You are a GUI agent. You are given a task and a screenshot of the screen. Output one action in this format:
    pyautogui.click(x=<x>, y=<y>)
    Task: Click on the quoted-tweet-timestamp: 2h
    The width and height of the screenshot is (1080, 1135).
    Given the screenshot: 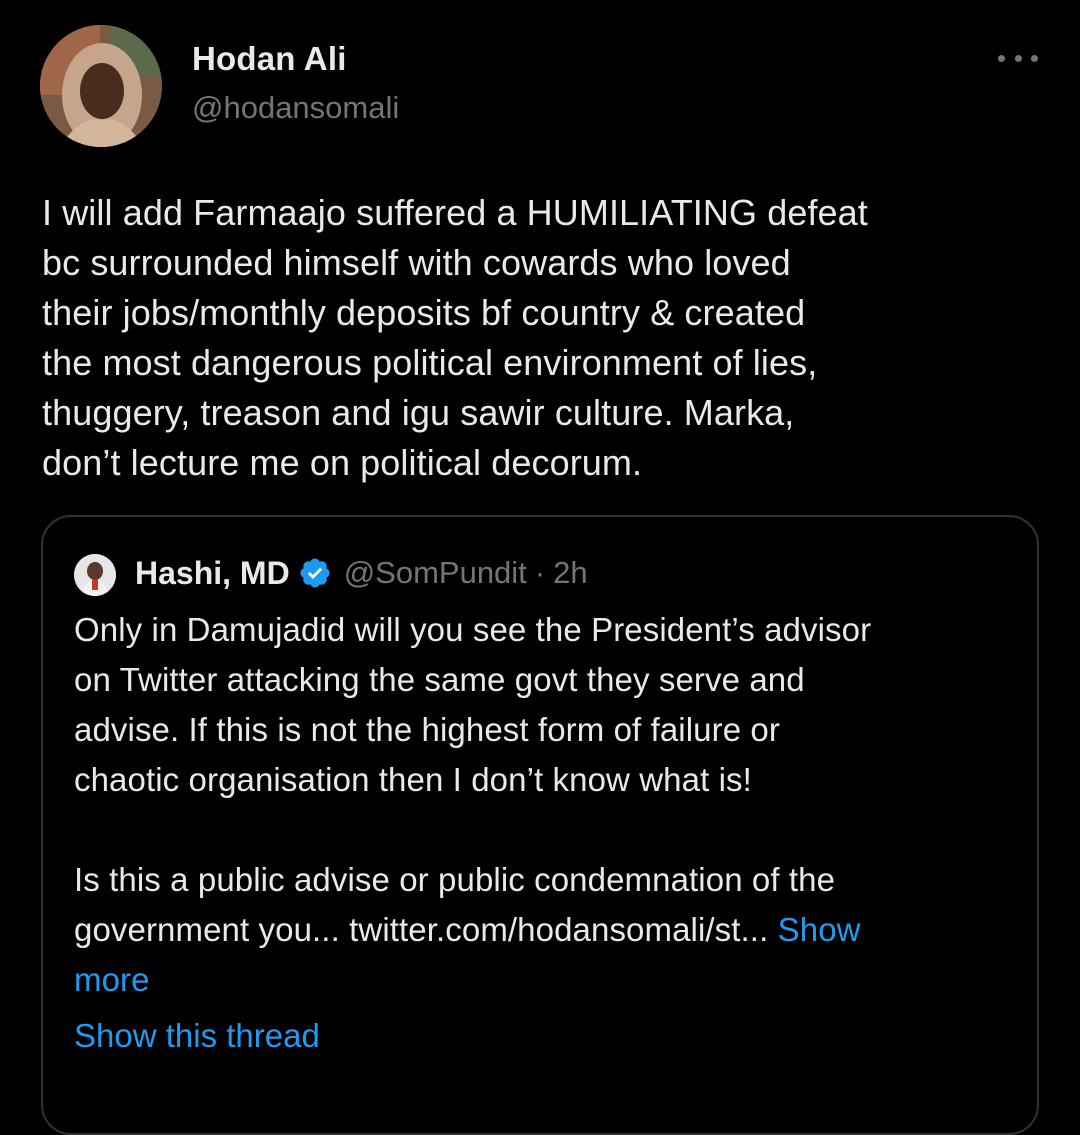 What is the action you would take?
    pyautogui.click(x=570, y=573)
    